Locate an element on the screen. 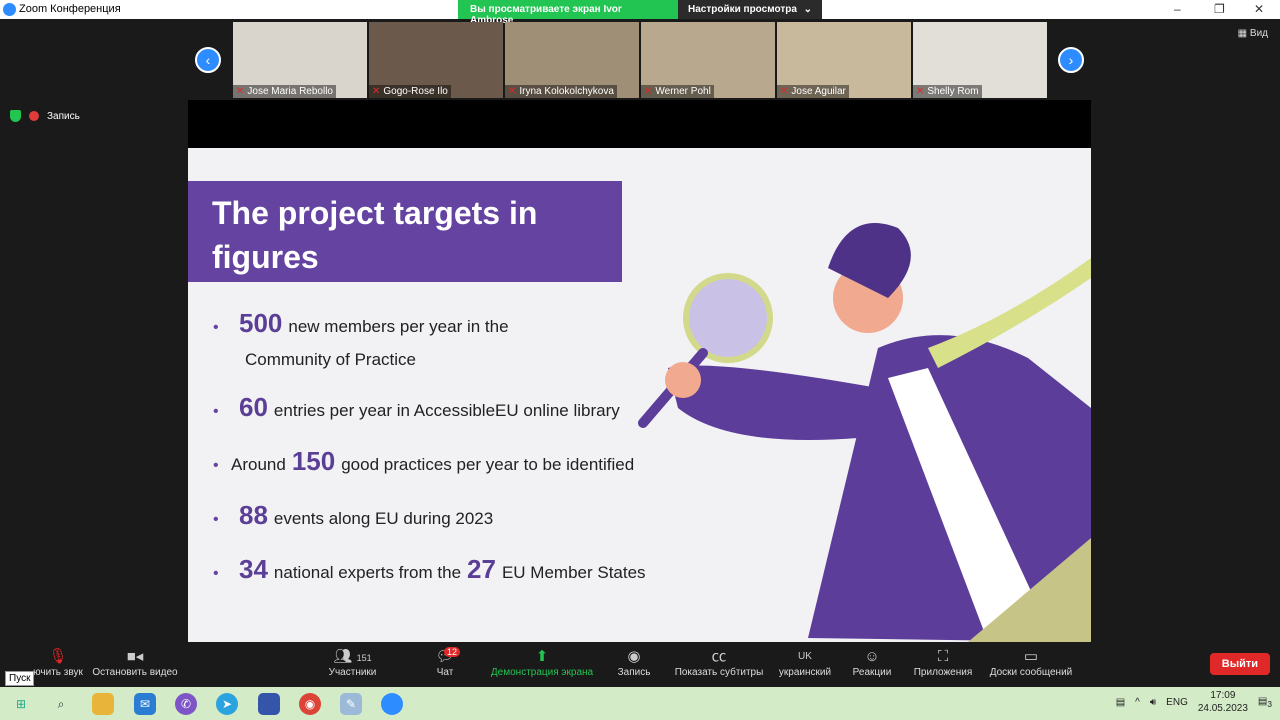  language-label: украинский is located at coordinates (805, 672).